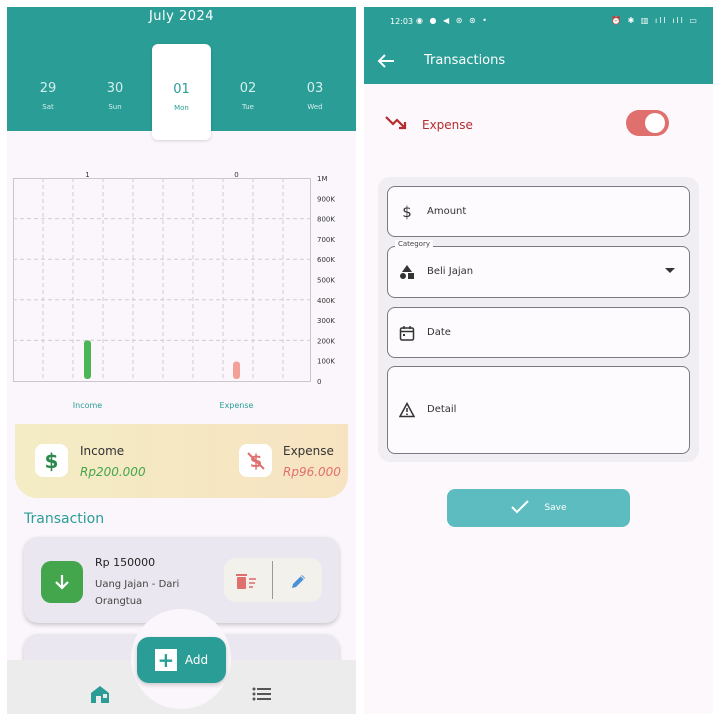 The height and width of the screenshot is (720, 720). I want to click on trending-down-icon, so click(396, 125).